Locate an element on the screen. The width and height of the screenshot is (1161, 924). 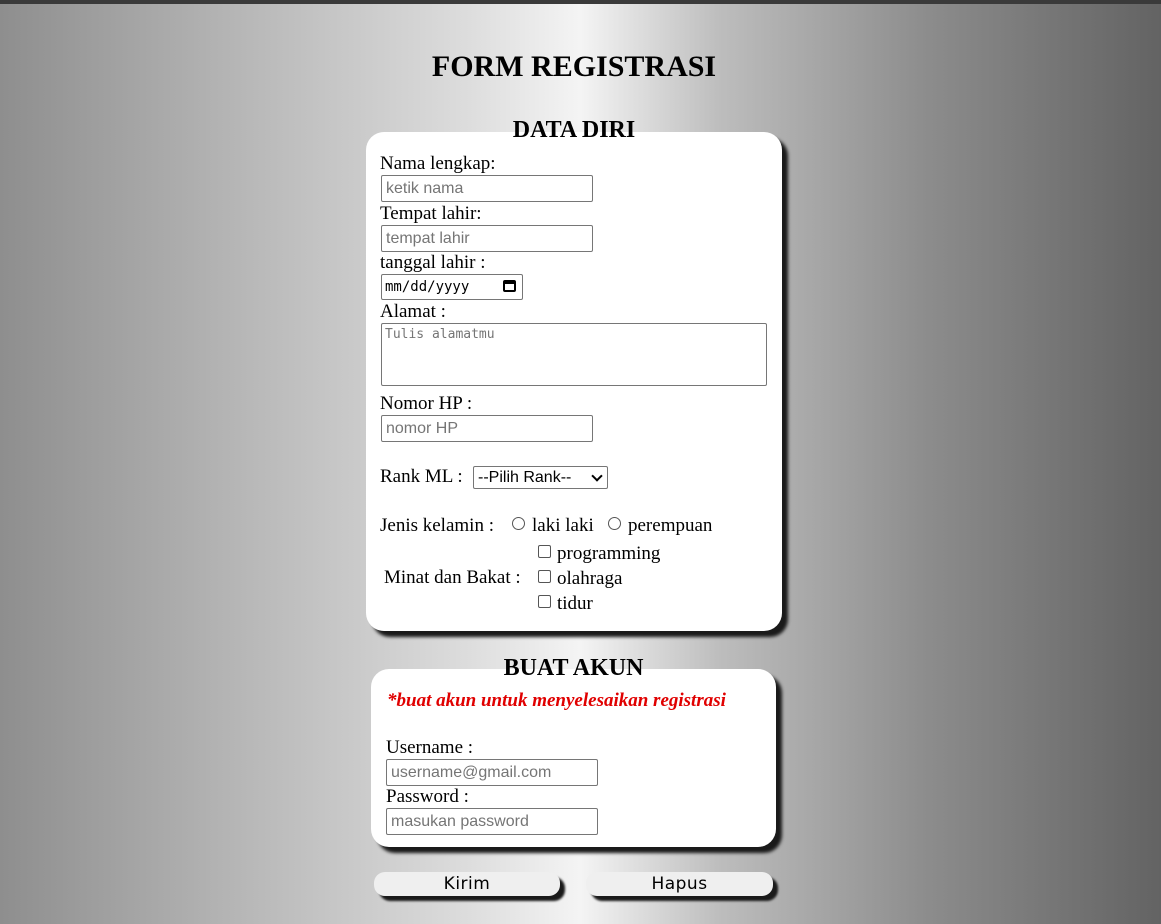
minat-bakat-label: Minat dan Bakat : is located at coordinates (452, 577).